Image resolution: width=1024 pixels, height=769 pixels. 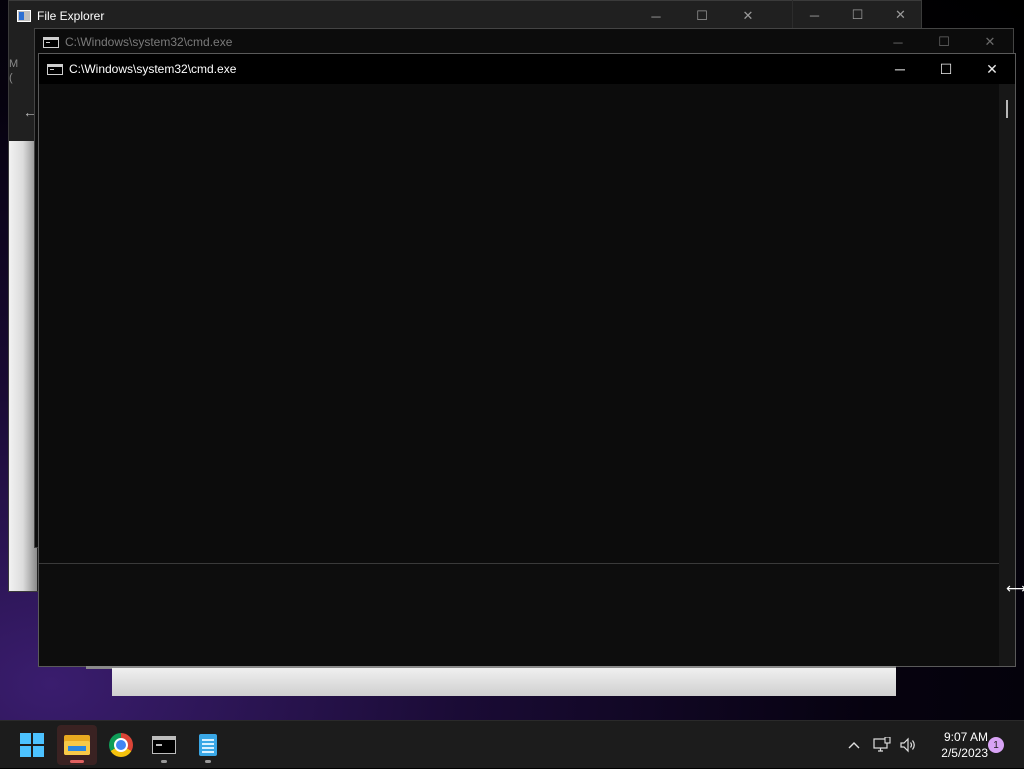 What do you see at coordinates (1015, 588) in the screenshot?
I see `resize-cursor-icon: ⟷` at bounding box center [1015, 588].